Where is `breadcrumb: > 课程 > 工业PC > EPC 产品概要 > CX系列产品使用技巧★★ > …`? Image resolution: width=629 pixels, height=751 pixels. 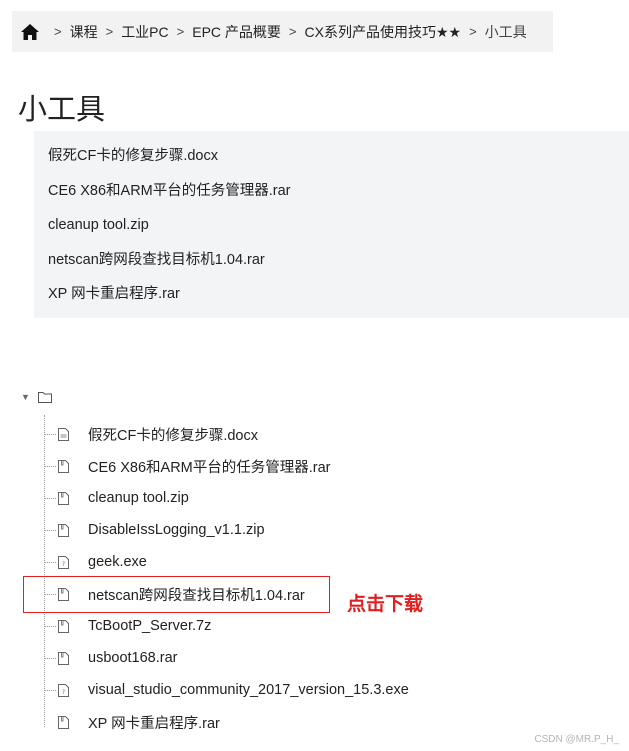
breadcrumb: > 课程 > 工业PC > EPC 产品概要 > CX系列产品使用技巧★★ > … is located at coordinates (282, 31).